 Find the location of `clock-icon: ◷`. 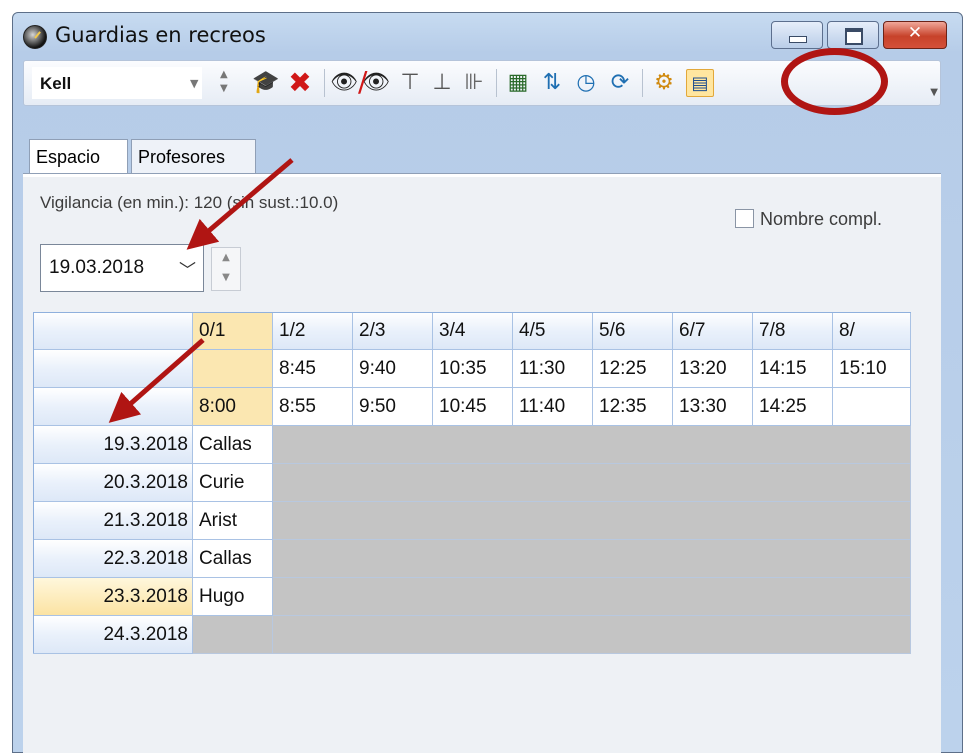

clock-icon: ◷ is located at coordinates (586, 83).